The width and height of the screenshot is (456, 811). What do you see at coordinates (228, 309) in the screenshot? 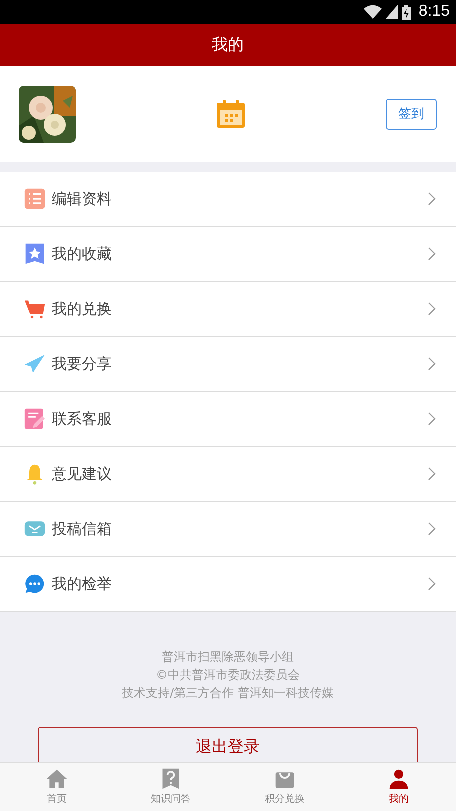
I see `menu-item: 我的兑换` at bounding box center [228, 309].